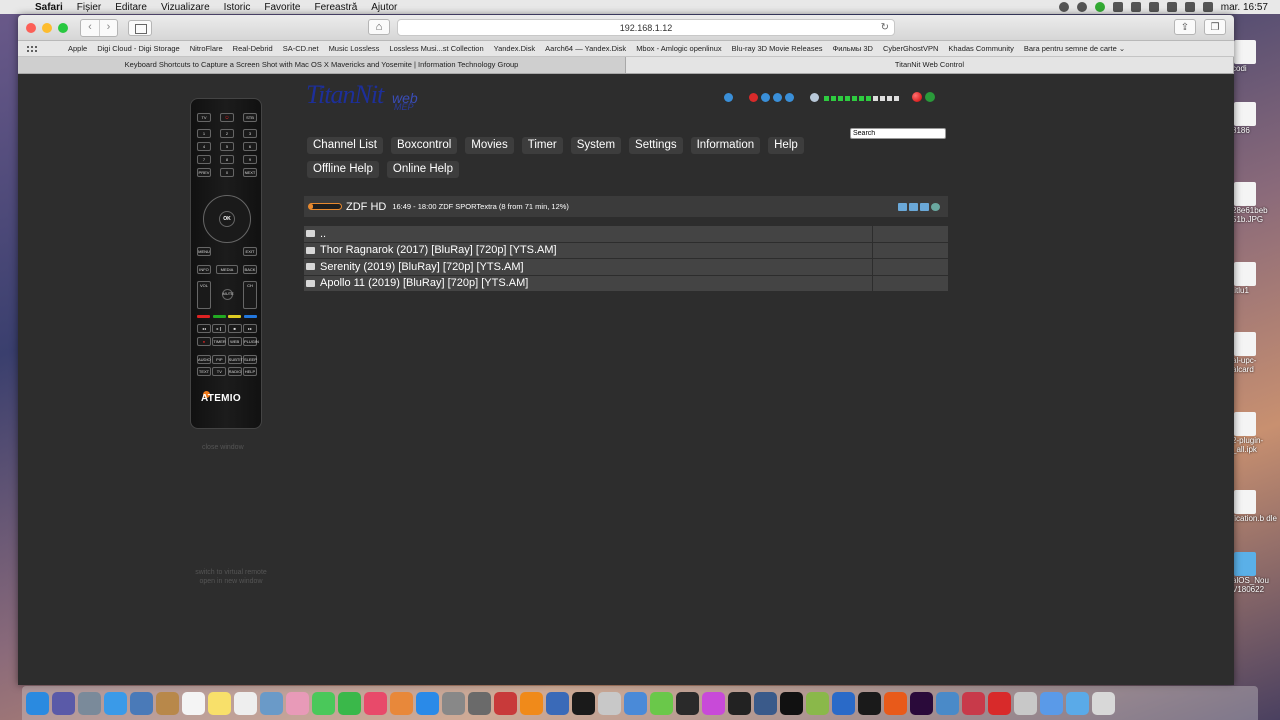 This screenshot has height=720, width=1280. Describe the element at coordinates (227, 117) in the screenshot. I see `remote-power-button: ⏻` at that location.